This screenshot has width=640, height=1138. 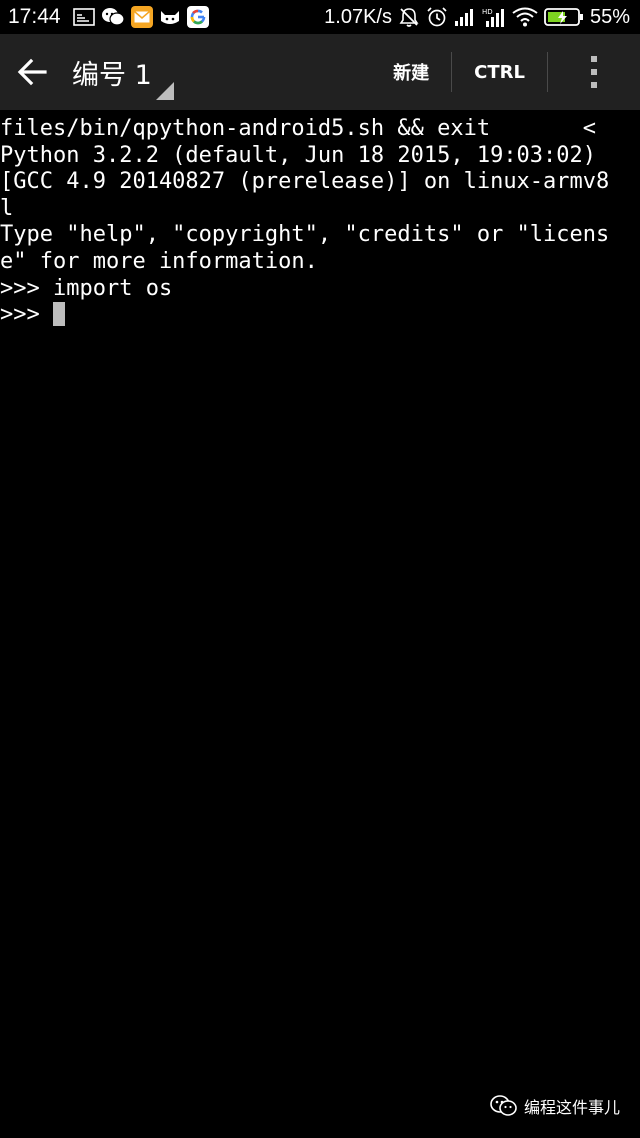 I want to click on signal-icon, so click(x=465, y=17).